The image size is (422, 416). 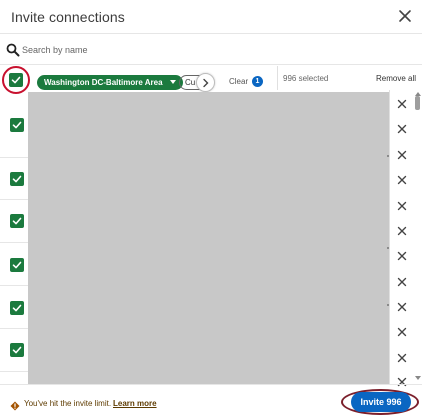 What do you see at coordinates (190, 82) in the screenshot?
I see `current-company-filter-label: Cu` at bounding box center [190, 82].